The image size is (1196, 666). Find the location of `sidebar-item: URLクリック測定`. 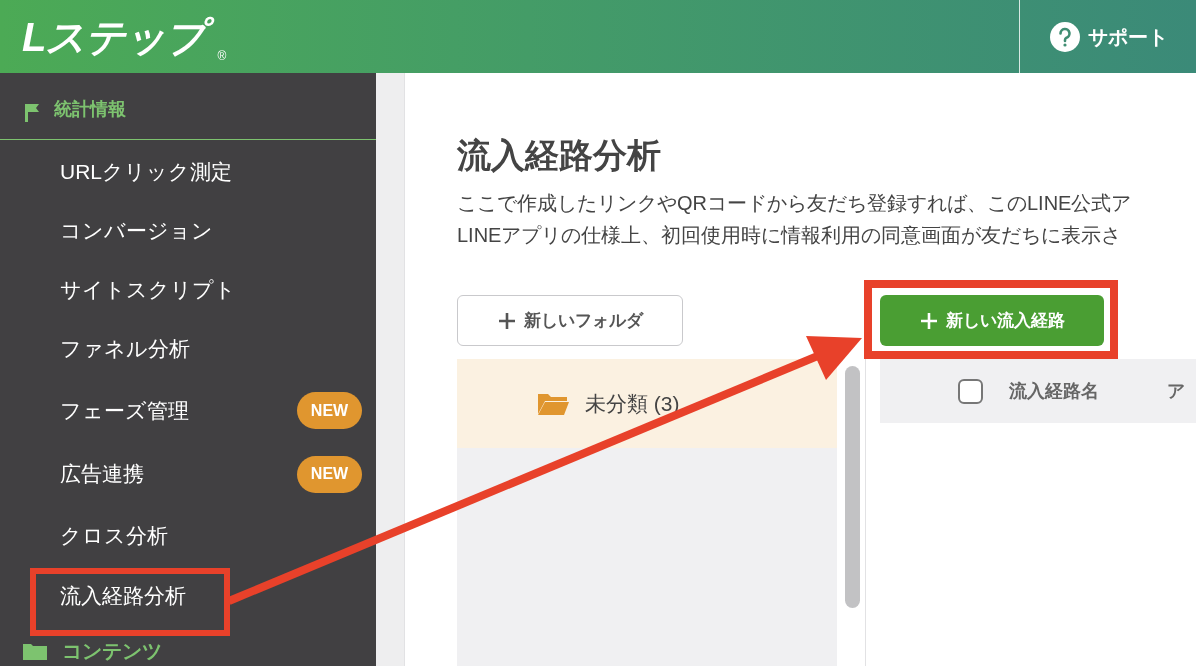

sidebar-item: URLクリック測定 is located at coordinates (188, 172).